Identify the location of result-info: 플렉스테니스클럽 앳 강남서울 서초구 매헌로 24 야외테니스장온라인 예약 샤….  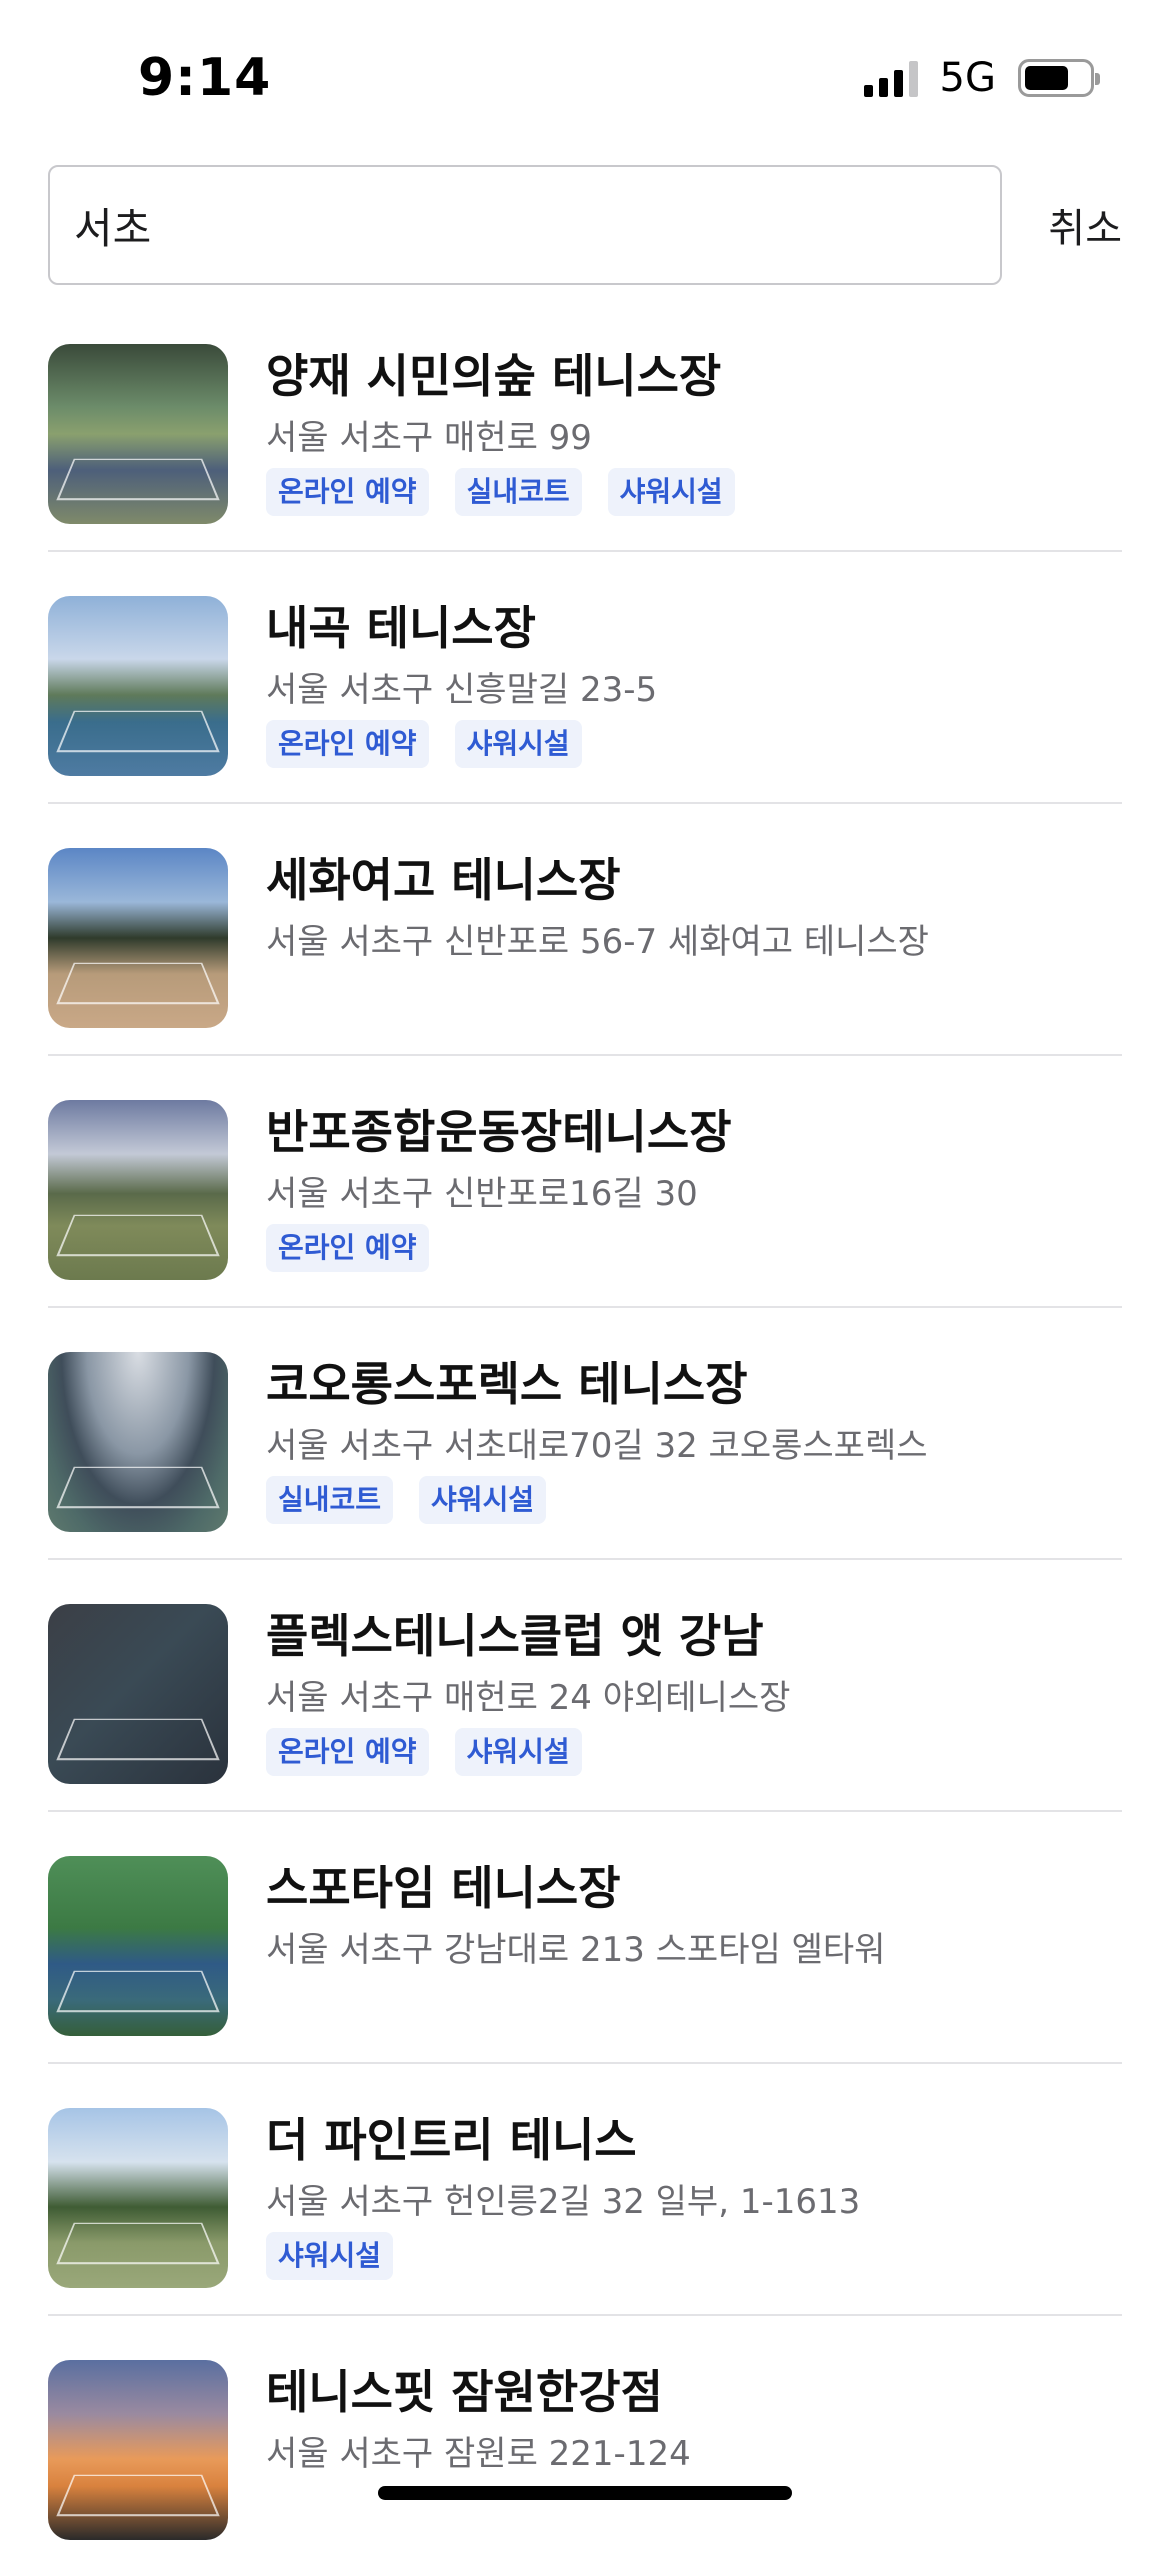
(528, 1690).